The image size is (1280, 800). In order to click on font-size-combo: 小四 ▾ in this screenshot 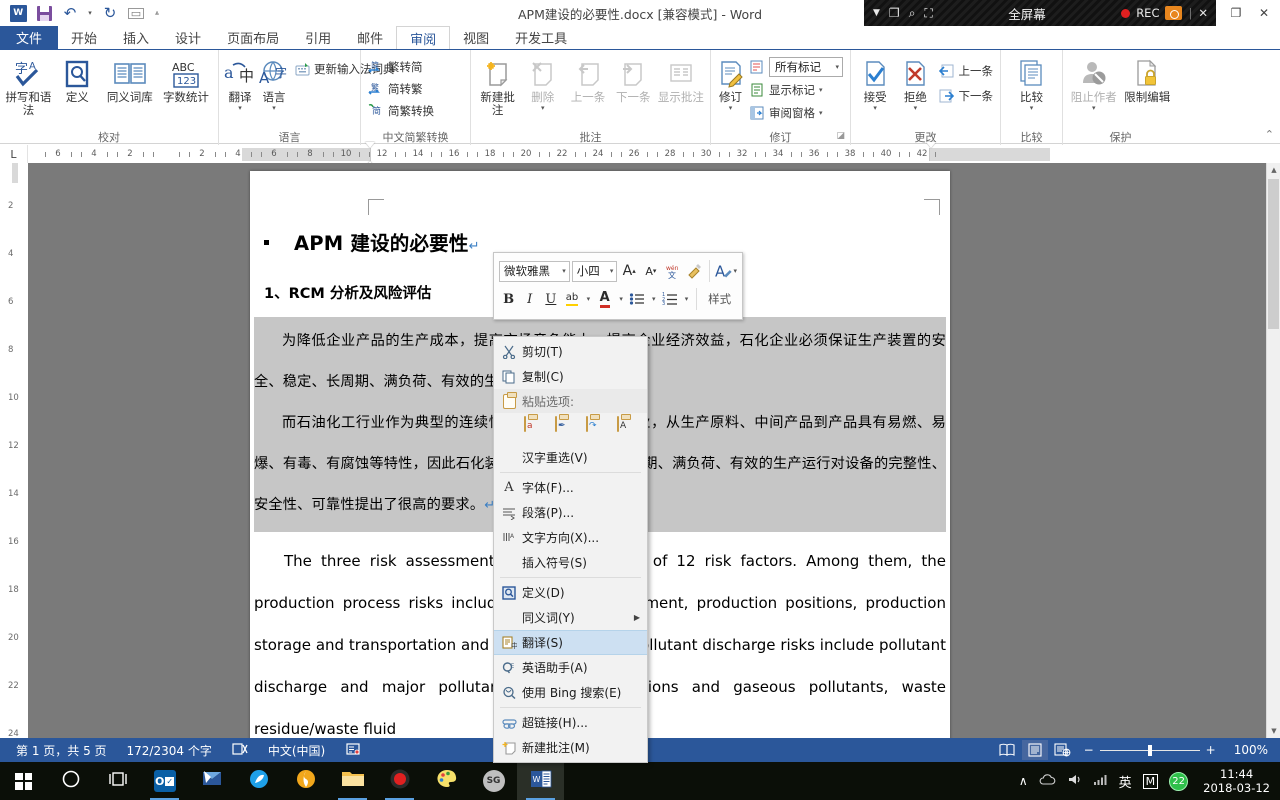, I will do `click(594, 271)`.